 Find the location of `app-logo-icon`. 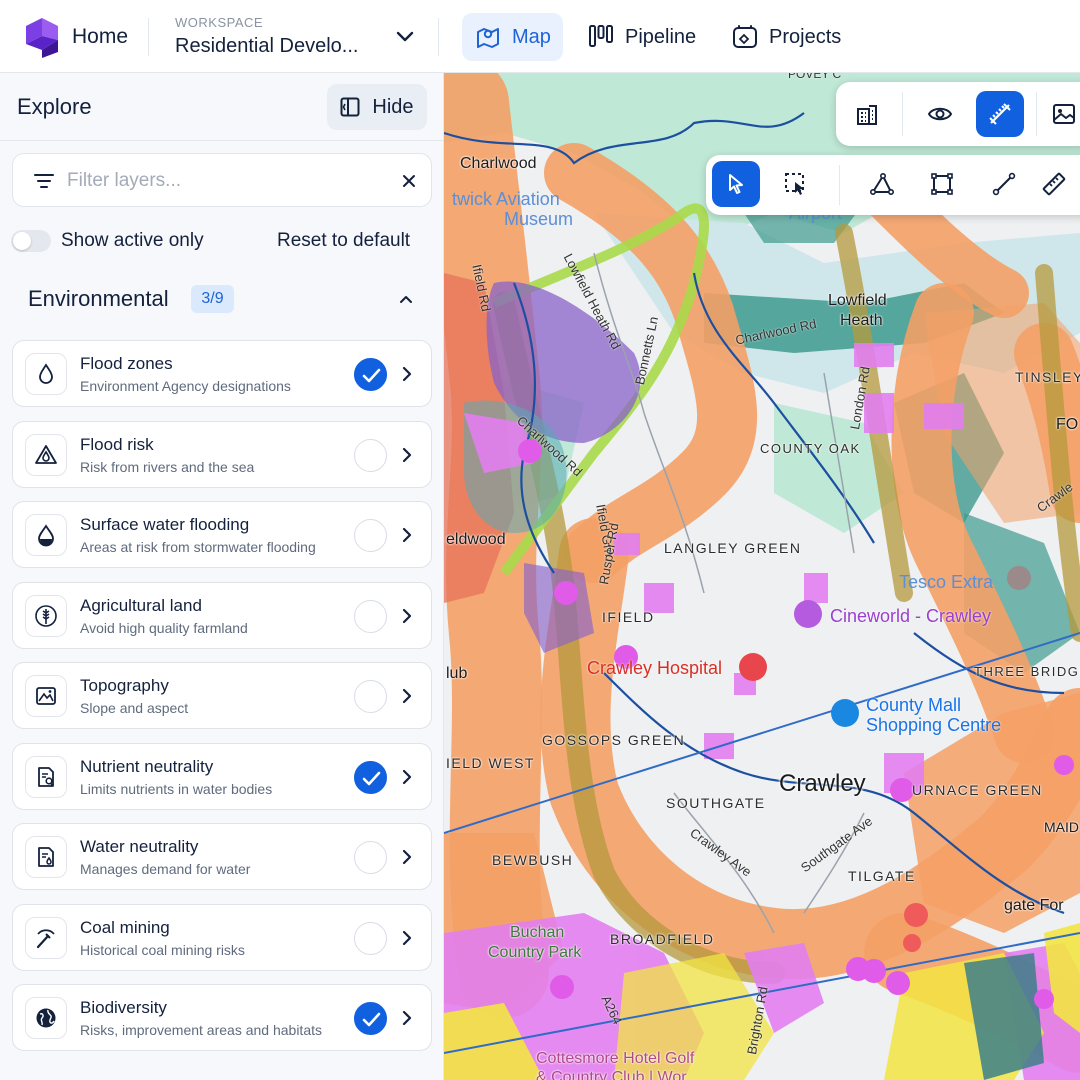

app-logo-icon is located at coordinates (42, 38).